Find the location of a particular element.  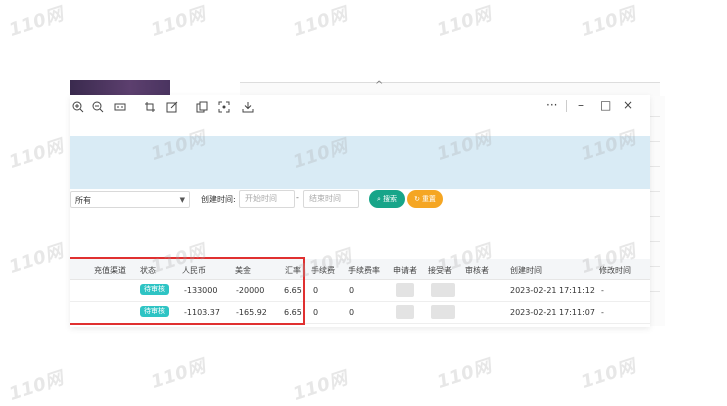

zoom-out-icon is located at coordinates (98, 107).